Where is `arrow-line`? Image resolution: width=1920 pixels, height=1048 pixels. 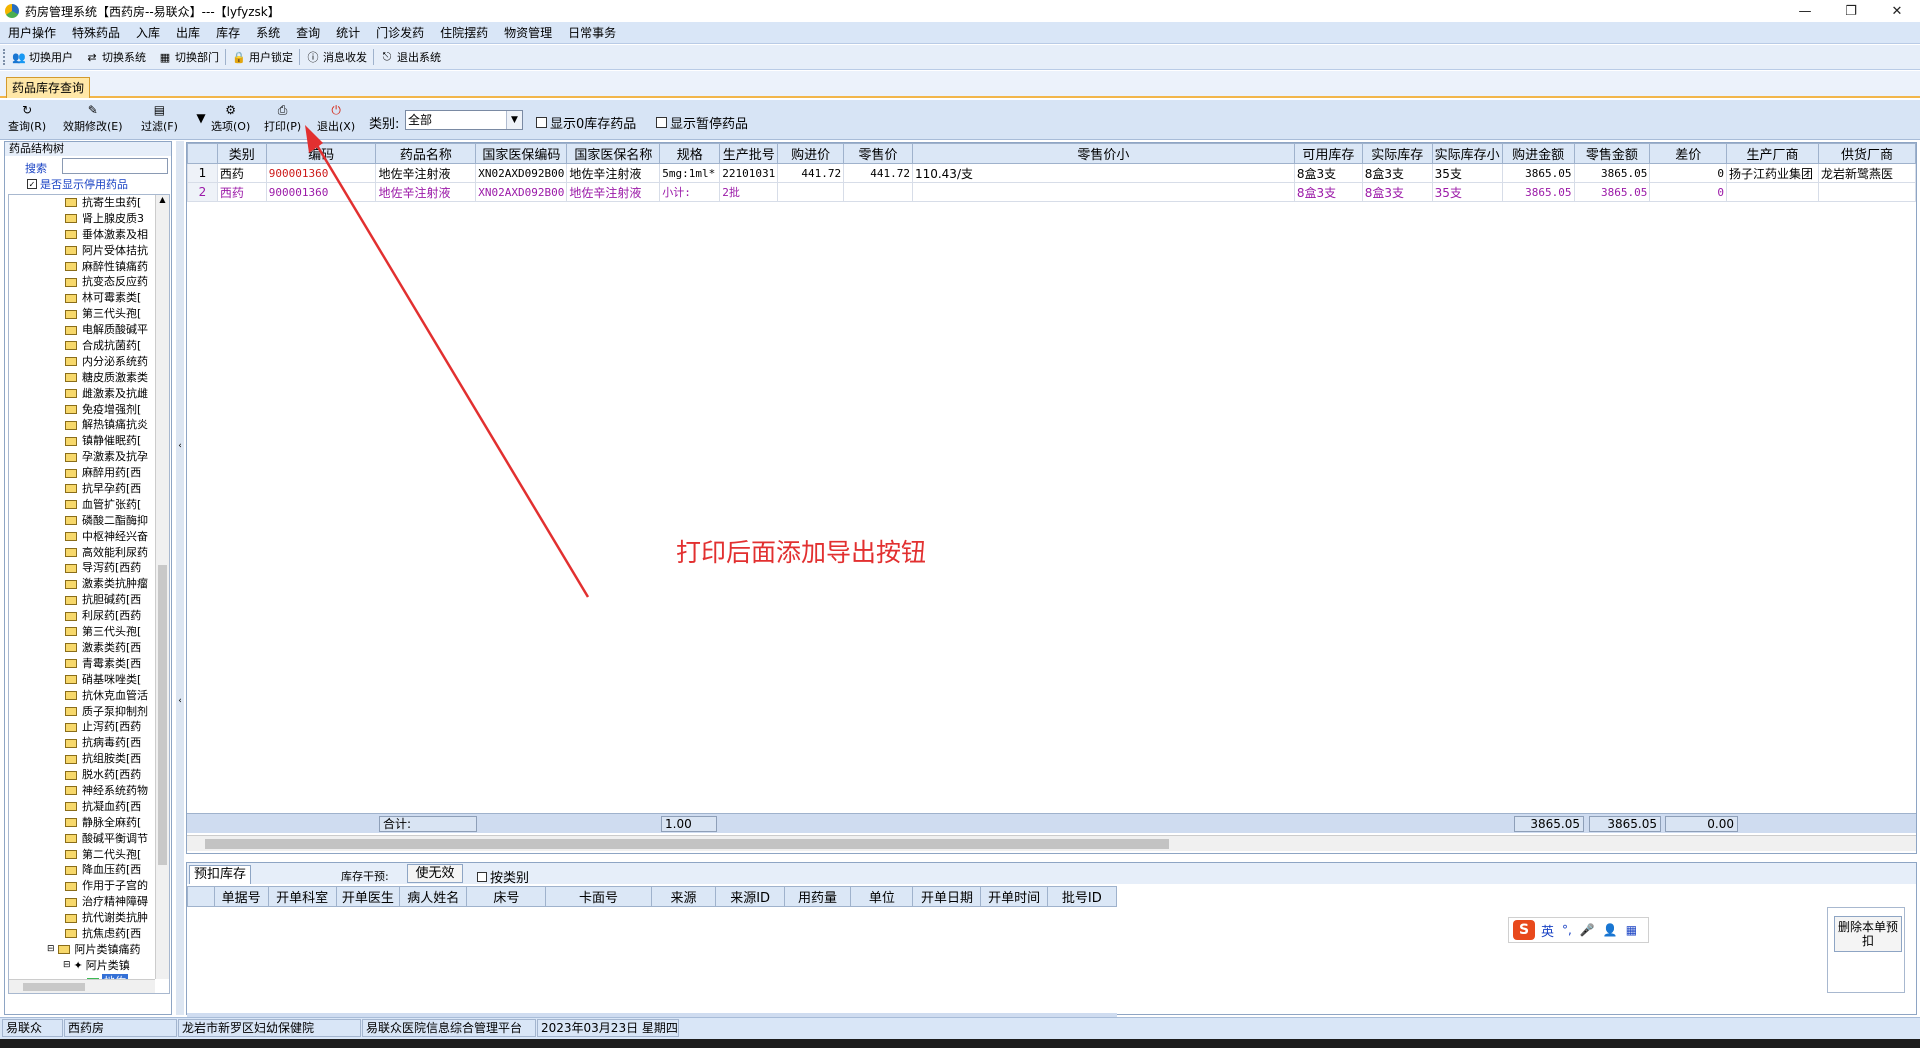
arrow-line is located at coordinates (450, 367).